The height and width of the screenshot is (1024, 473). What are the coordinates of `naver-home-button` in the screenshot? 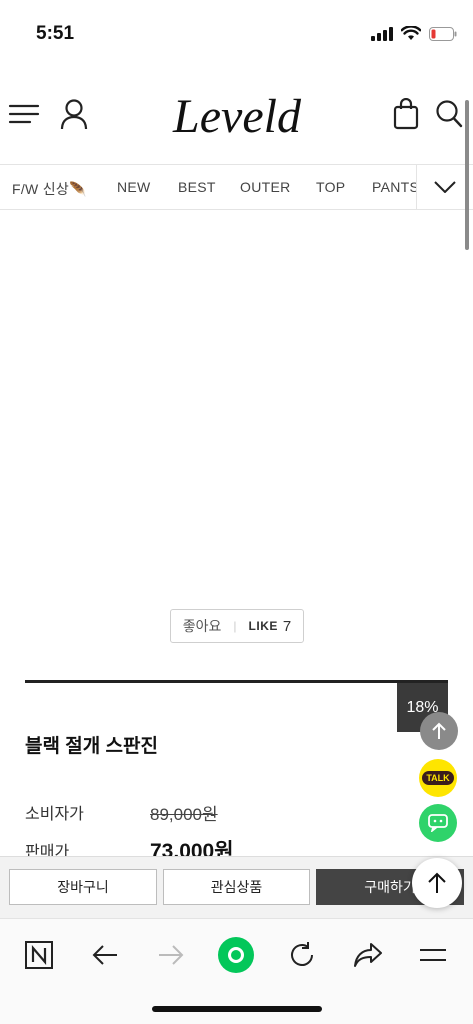 It's located at (39, 955).